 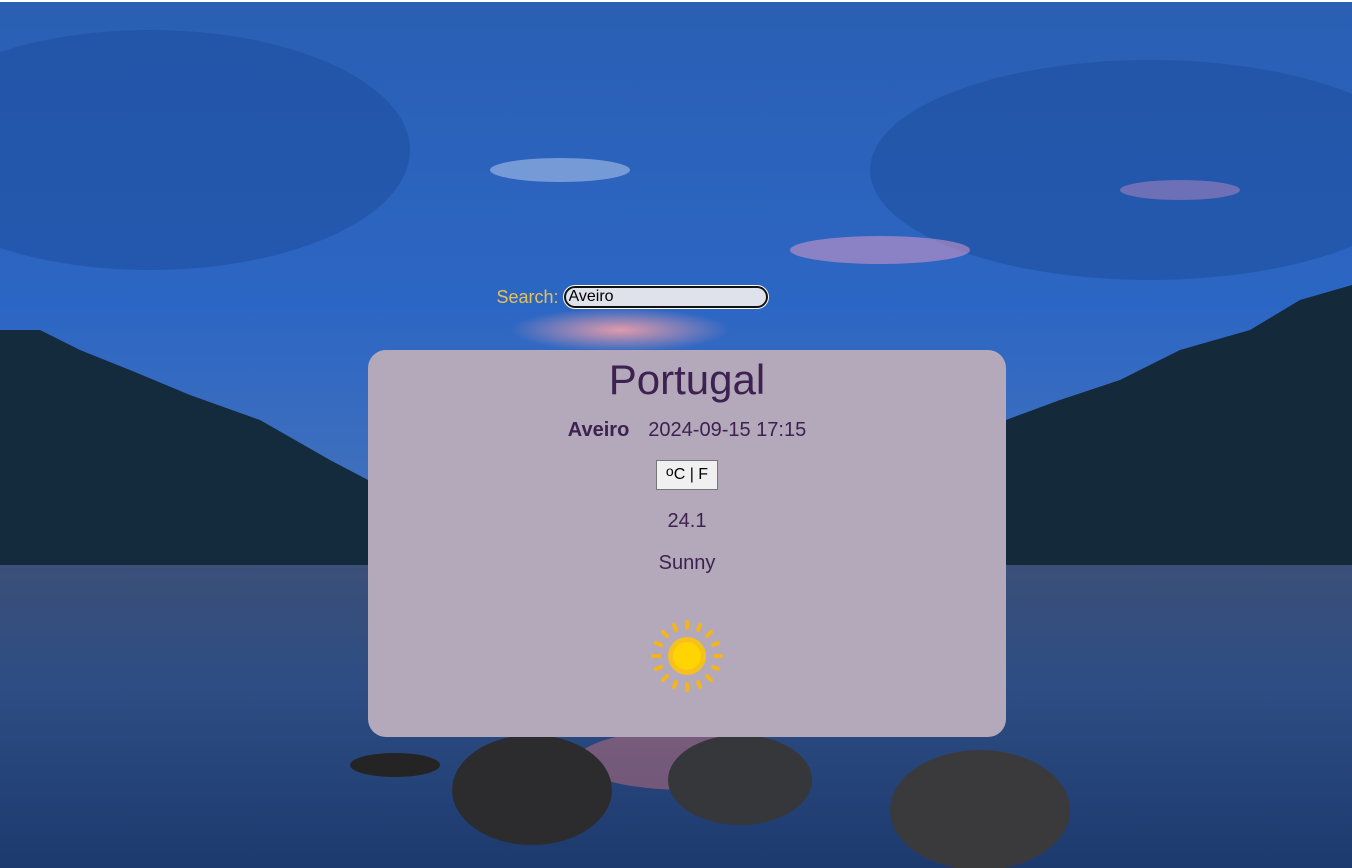 What do you see at coordinates (665, 297) in the screenshot?
I see `search-input` at bounding box center [665, 297].